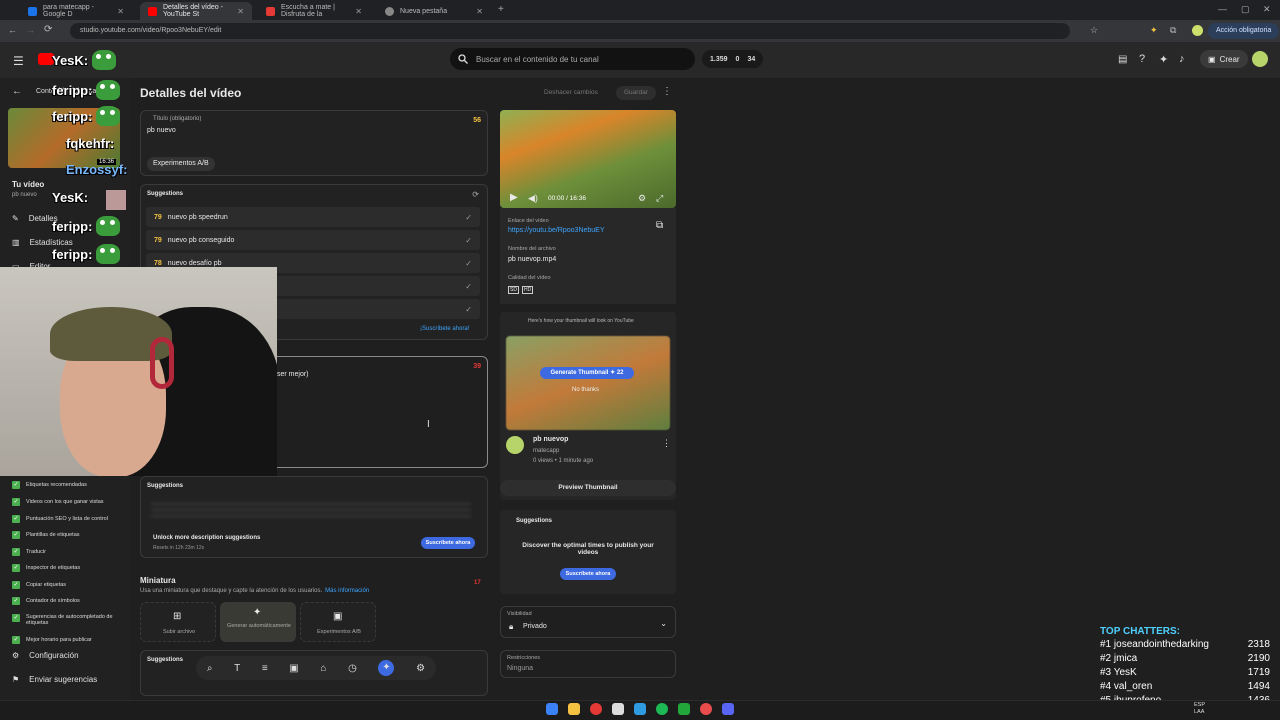 Image resolution: width=1280 pixels, height=720 pixels. What do you see at coordinates (314, 11) in the screenshot?
I see `browser-tab: Escucha a mate | Disfruta de la ✕` at bounding box center [314, 11].